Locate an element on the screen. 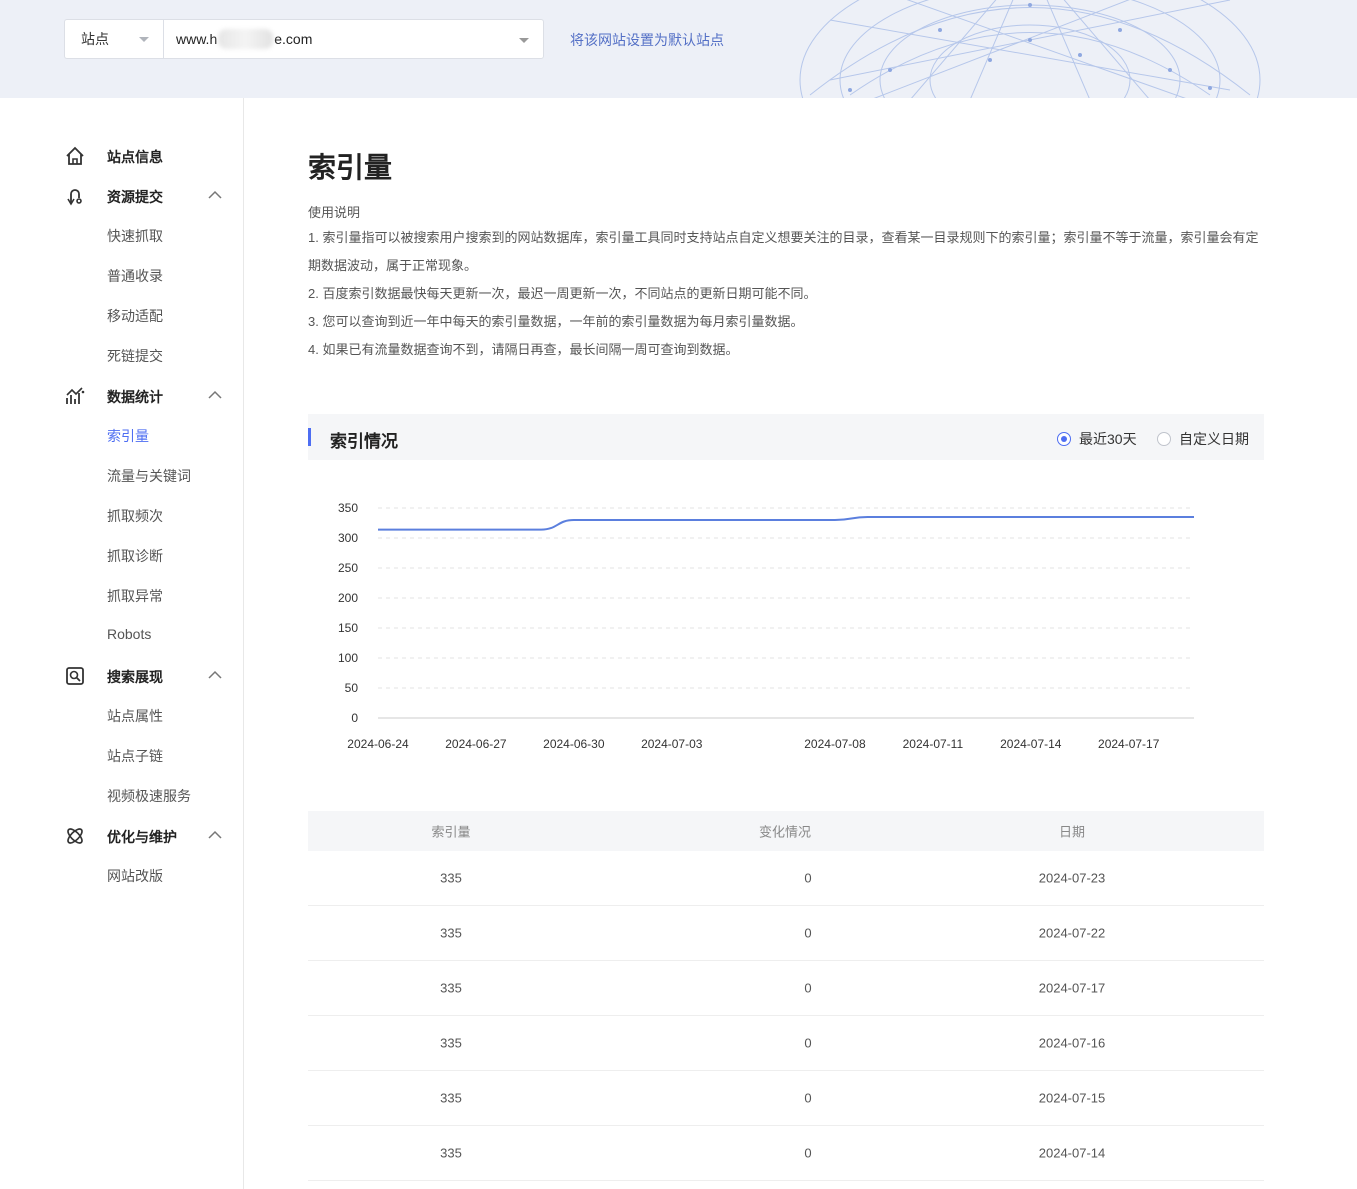 This screenshot has height=1189, width=1357. nav-group-label: 数据统计 is located at coordinates (135, 397).